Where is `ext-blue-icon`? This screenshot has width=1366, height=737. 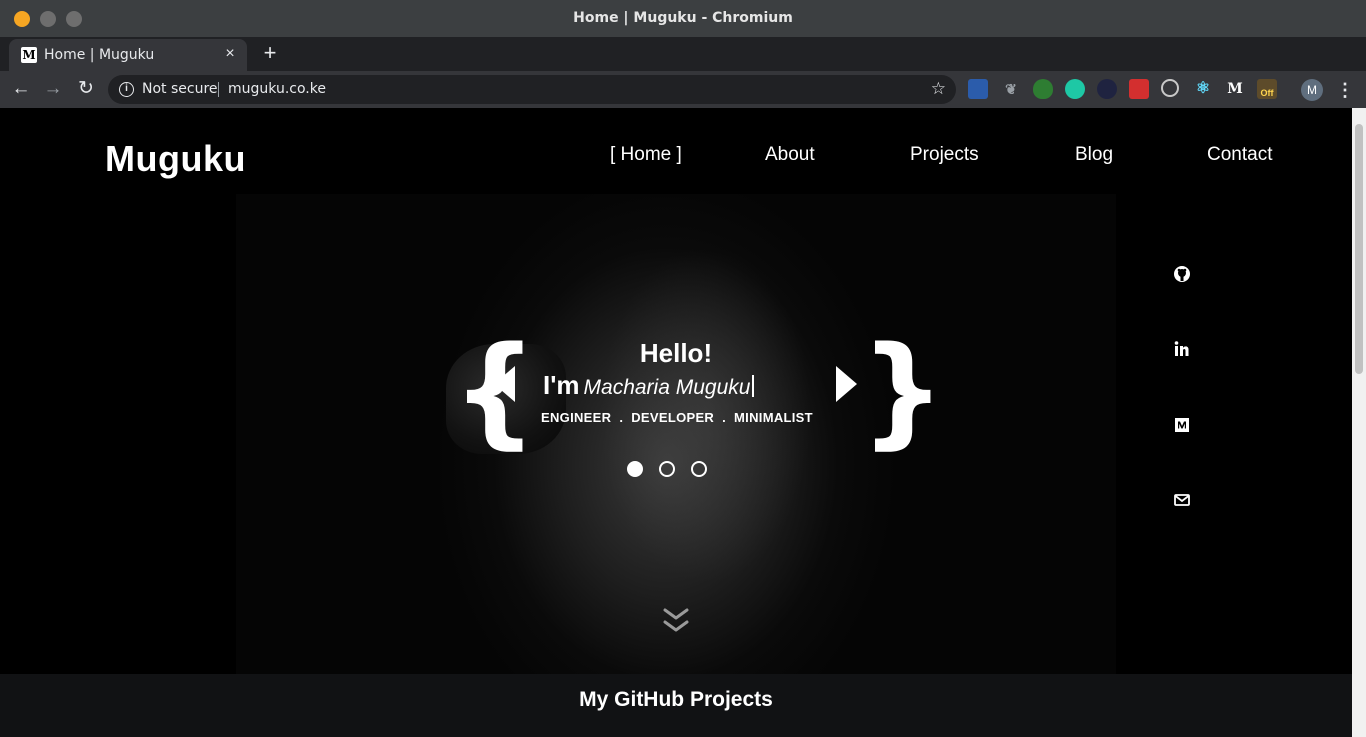 ext-blue-icon is located at coordinates (978, 89).